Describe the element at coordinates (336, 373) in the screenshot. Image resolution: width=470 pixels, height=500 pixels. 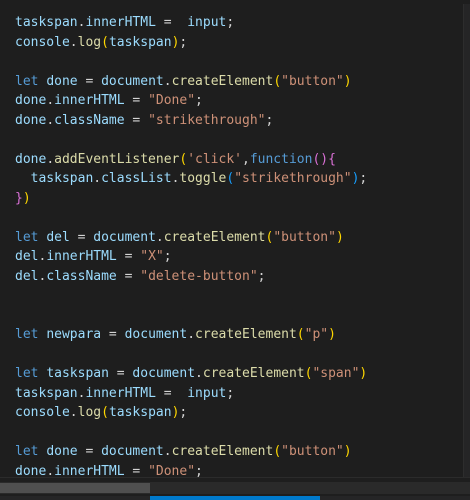
I see `code-token: "span"` at that location.